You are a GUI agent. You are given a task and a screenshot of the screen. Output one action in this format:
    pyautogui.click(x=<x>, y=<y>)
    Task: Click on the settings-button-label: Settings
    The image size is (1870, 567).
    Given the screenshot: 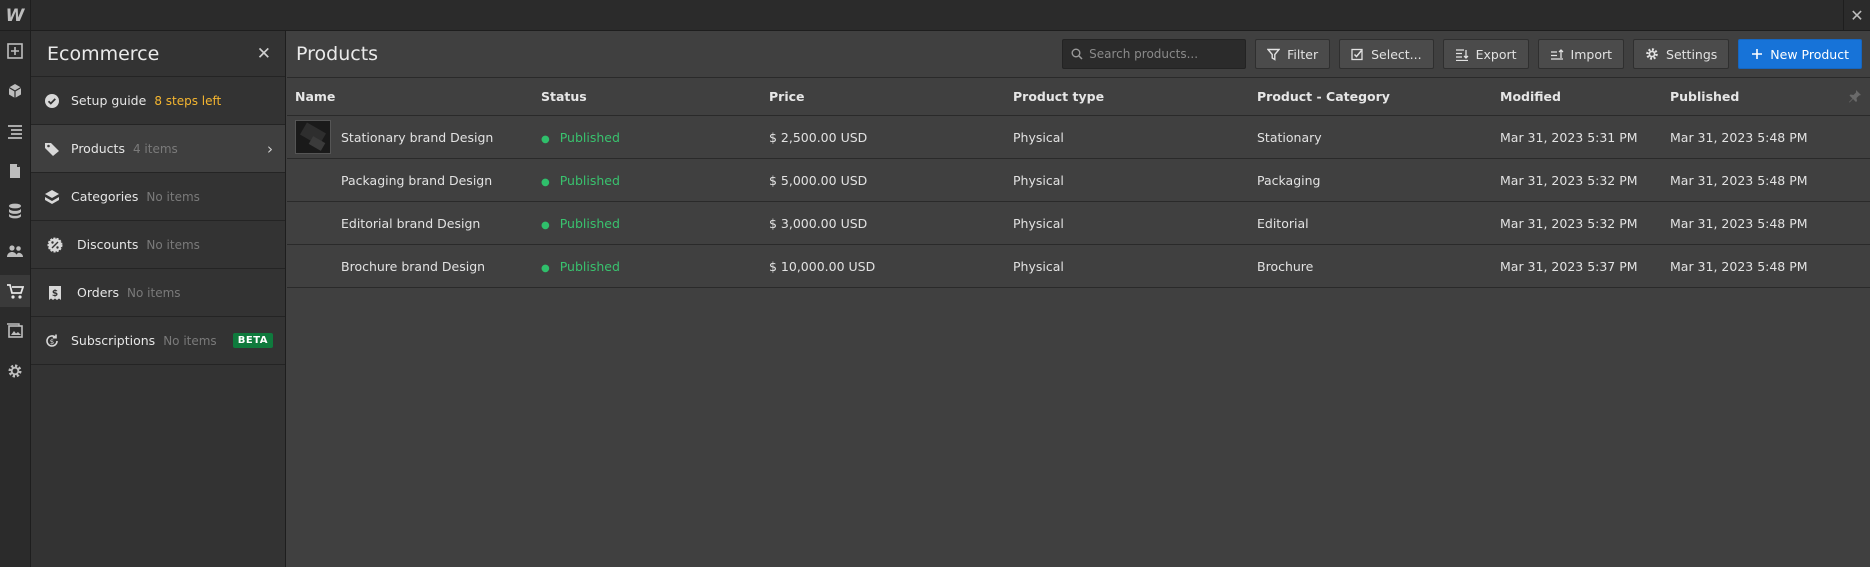 What is the action you would take?
    pyautogui.click(x=1692, y=54)
    